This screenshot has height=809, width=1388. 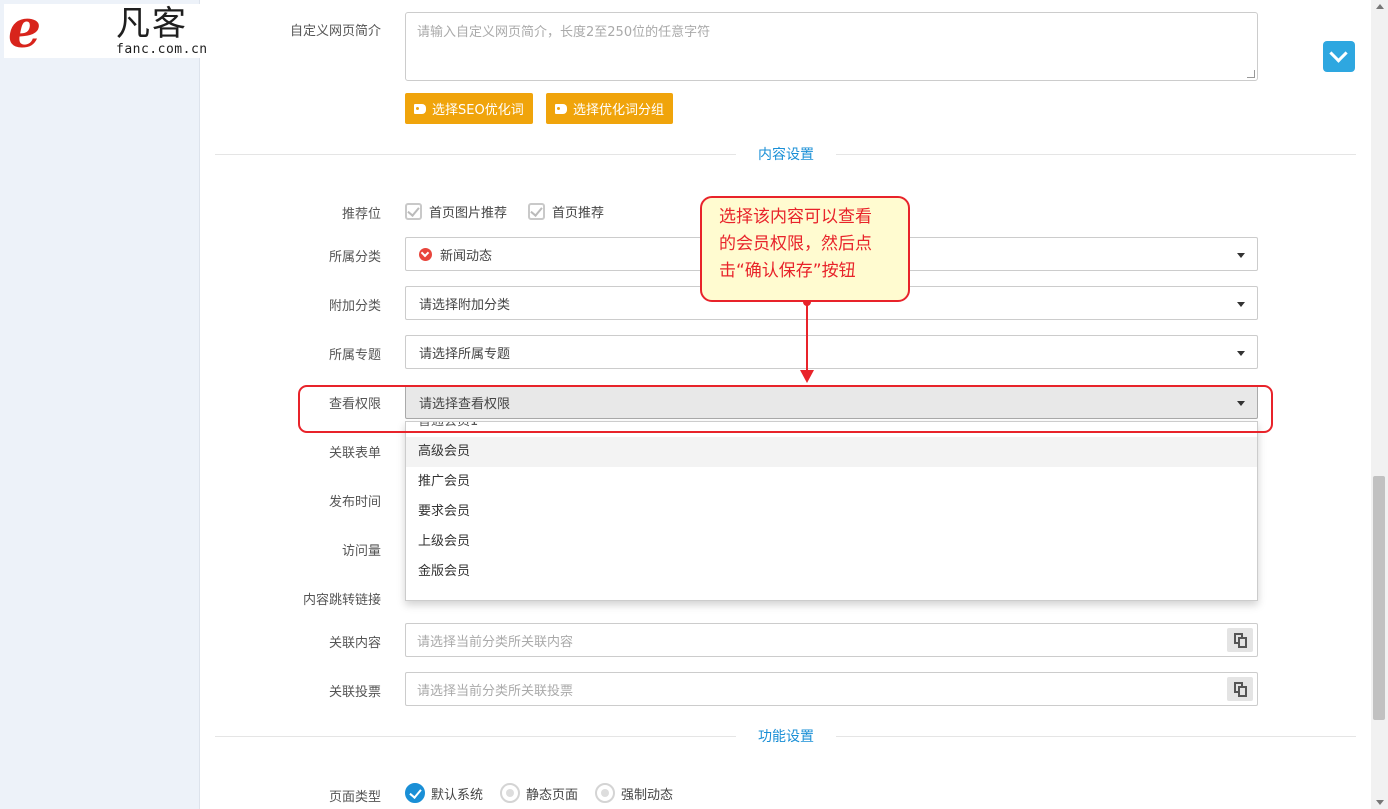 What do you see at coordinates (1379, 598) in the screenshot?
I see `scrollbar-thumb` at bounding box center [1379, 598].